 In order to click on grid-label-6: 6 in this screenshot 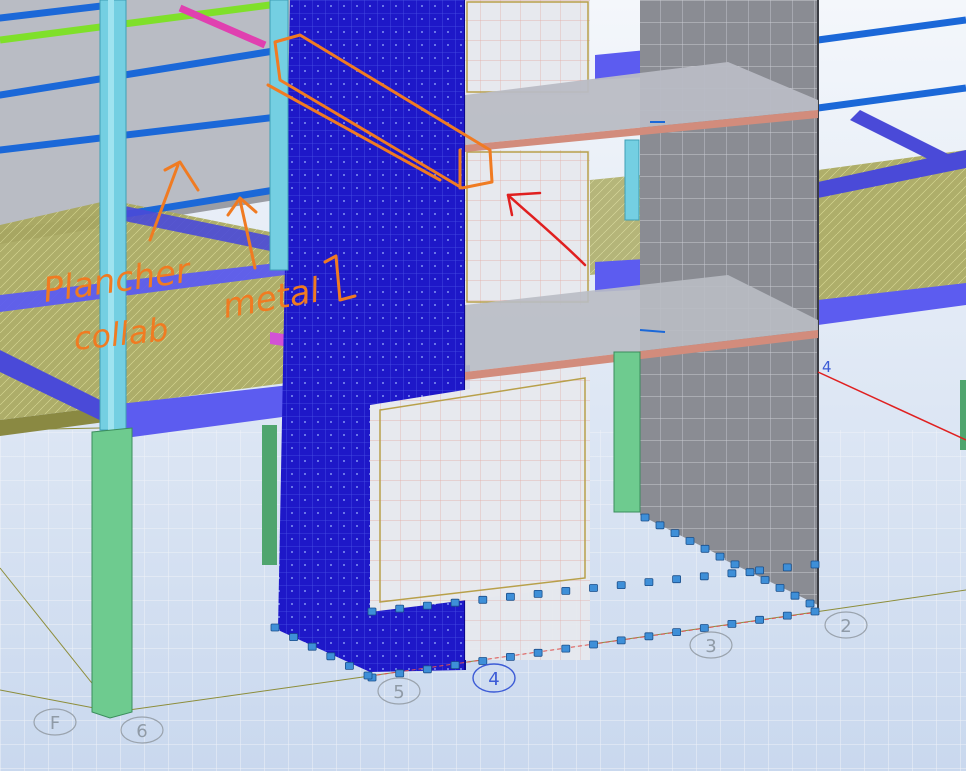, I will do `click(141, 731)`.